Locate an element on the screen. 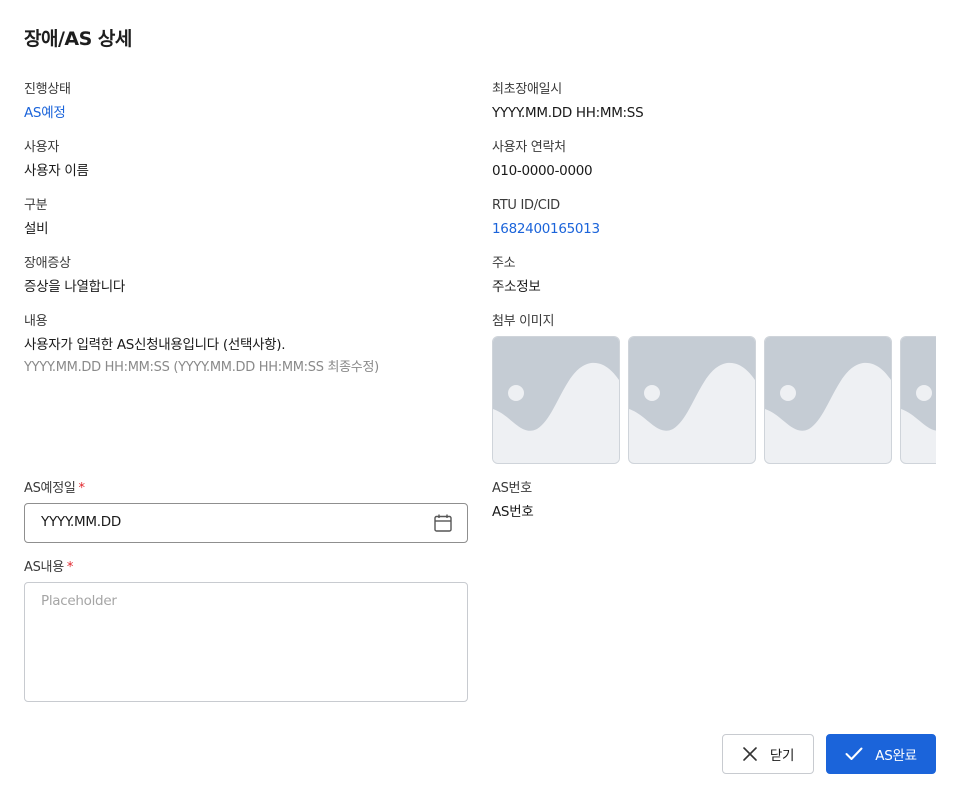 Image resolution: width=960 pixels, height=798 pixels. address-field: 주소 주소정보 is located at coordinates (712, 275).